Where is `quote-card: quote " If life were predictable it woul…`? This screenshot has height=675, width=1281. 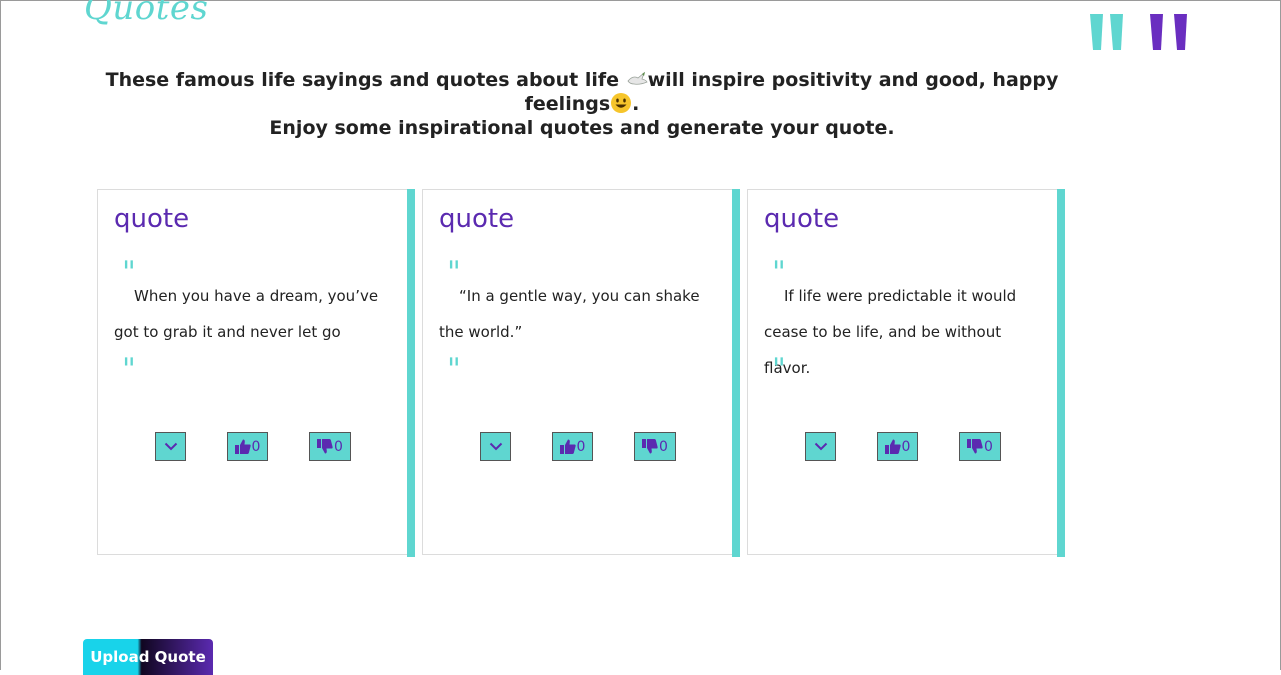
quote-card: quote " If life were predictable it woul… is located at coordinates (906, 373).